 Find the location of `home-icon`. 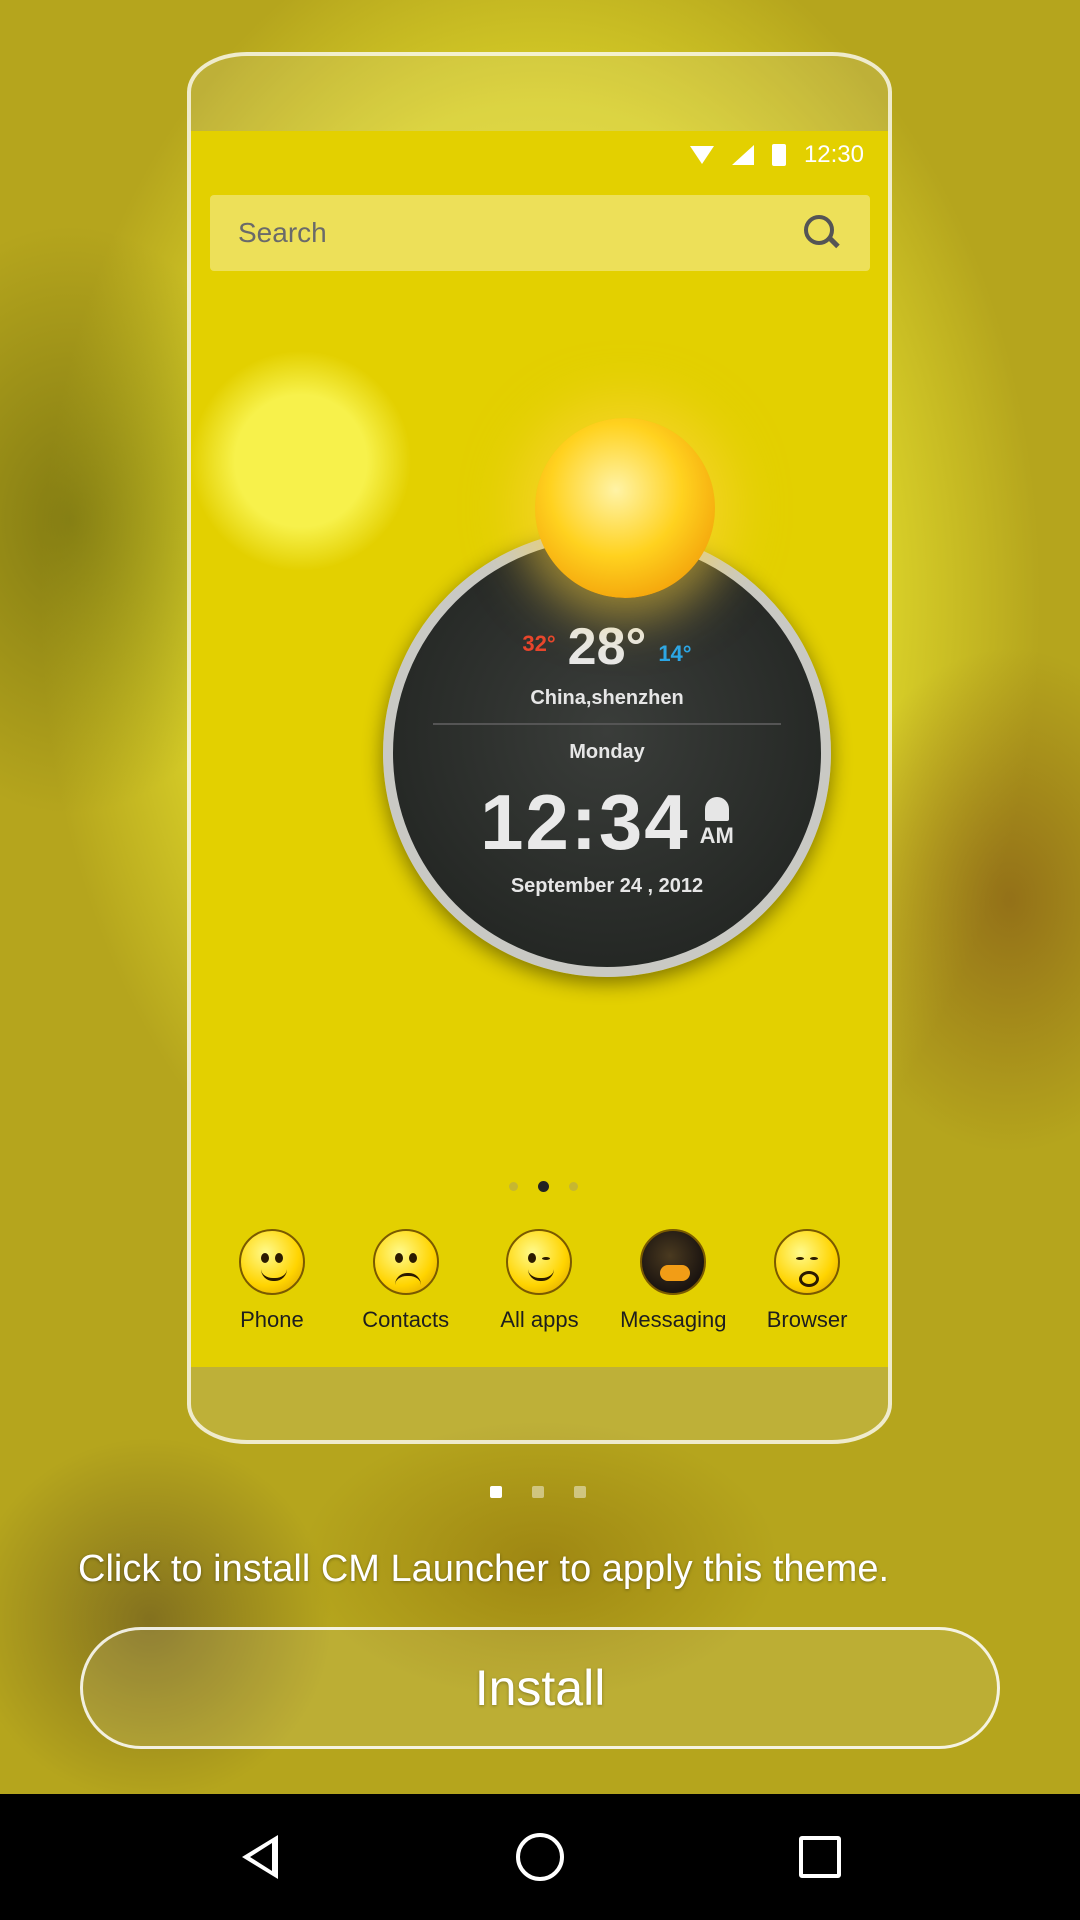

home-icon is located at coordinates (540, 1857).